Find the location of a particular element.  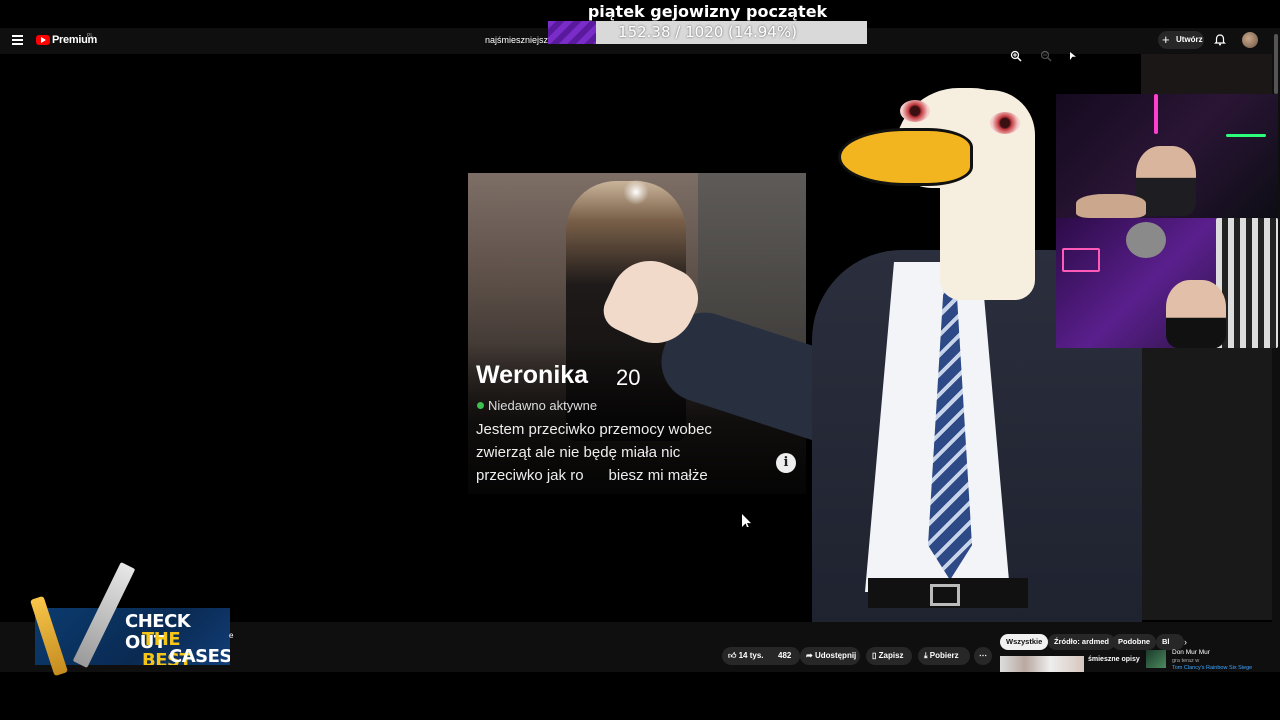

download-button: ⤓ Pobierz is located at coordinates (944, 656).